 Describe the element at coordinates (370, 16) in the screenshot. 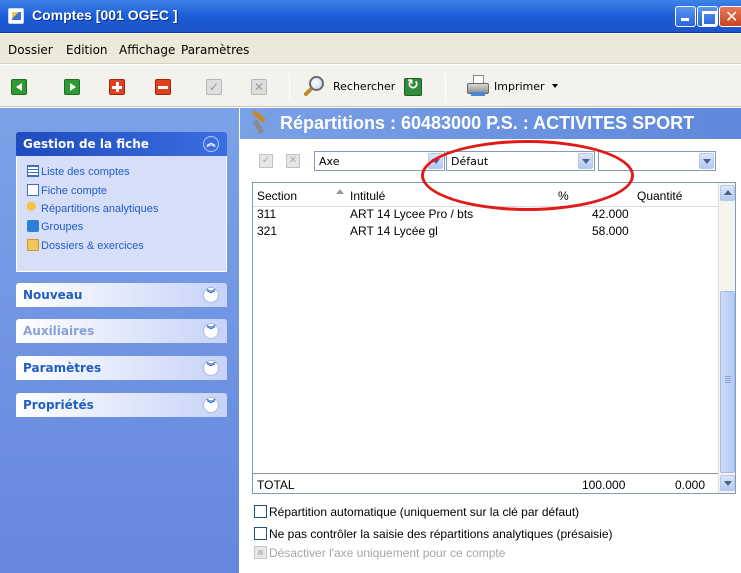

I see `title-bar: Comptes [001 OGEC ] ✕` at that location.